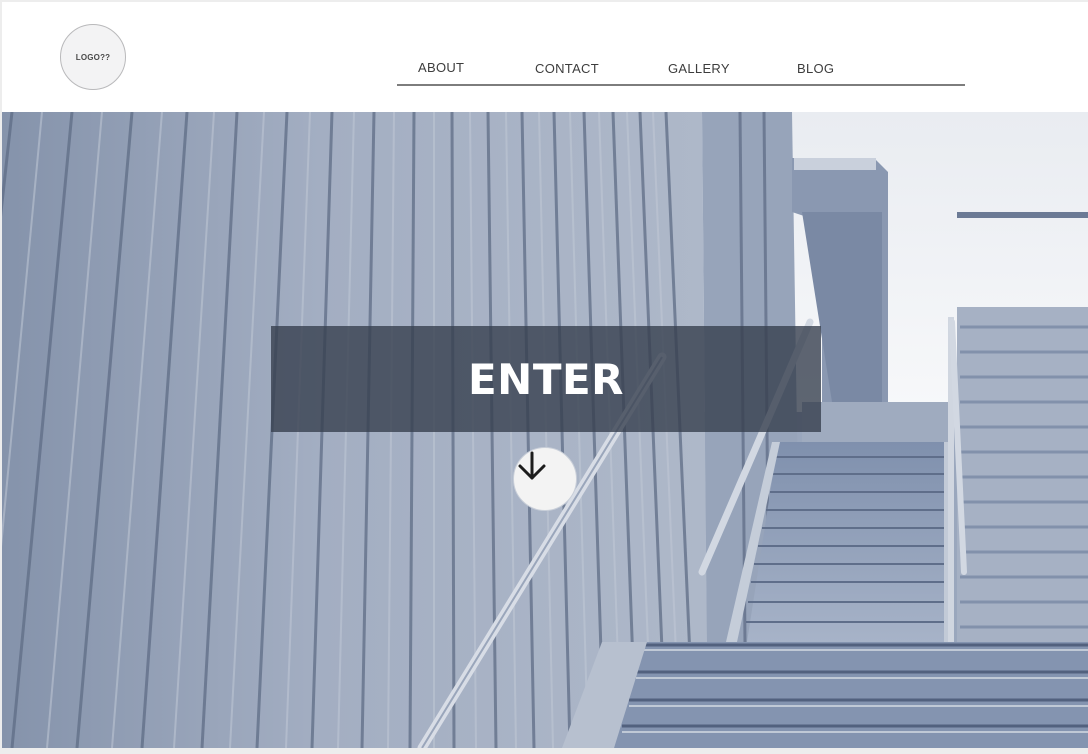 The width and height of the screenshot is (1088, 754). I want to click on nav-item-blog: BLOG, so click(815, 68).